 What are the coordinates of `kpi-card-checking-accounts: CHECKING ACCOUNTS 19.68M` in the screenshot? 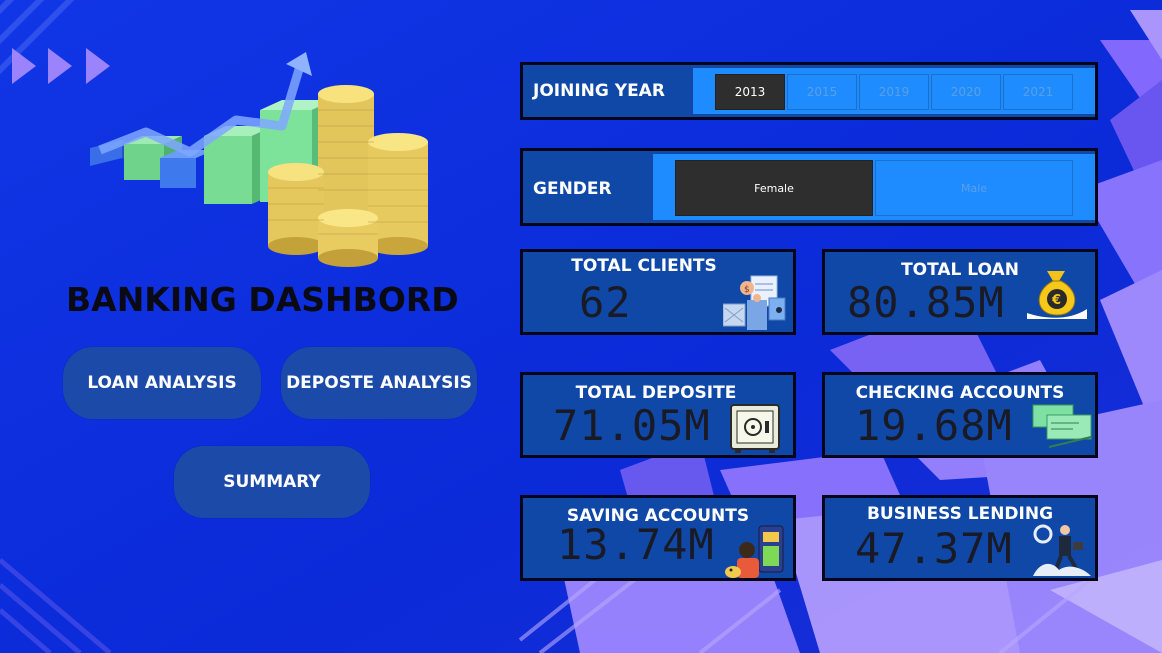 It's located at (960, 415).